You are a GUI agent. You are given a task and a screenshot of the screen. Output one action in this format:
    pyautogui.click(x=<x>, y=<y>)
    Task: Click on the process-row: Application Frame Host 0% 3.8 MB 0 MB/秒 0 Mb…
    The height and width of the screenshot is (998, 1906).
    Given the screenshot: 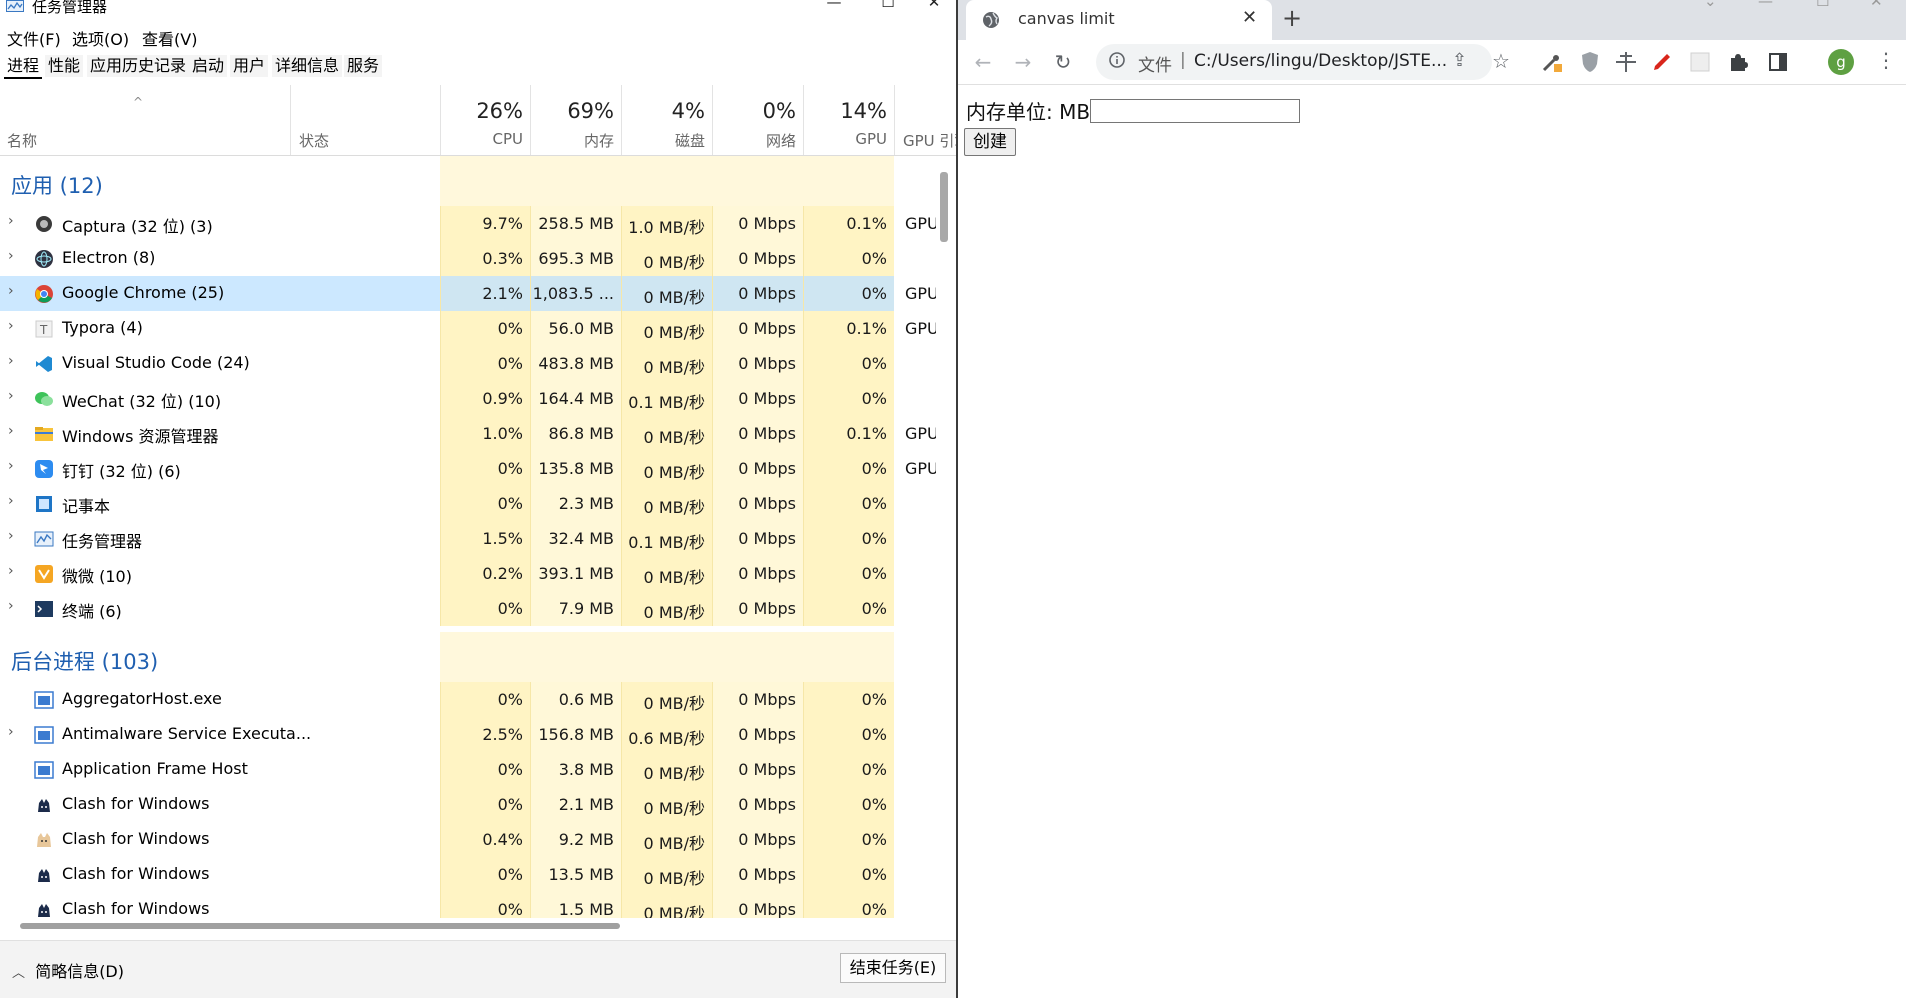 What is the action you would take?
    pyautogui.click(x=468, y=769)
    